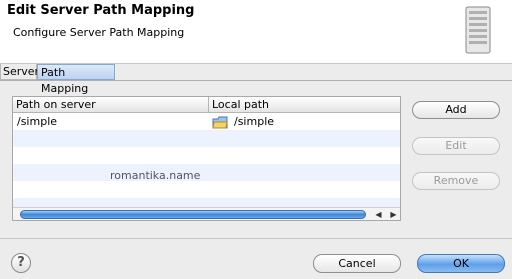  I want to click on dialog-title: Edit Server Path Mapping, so click(101, 10).